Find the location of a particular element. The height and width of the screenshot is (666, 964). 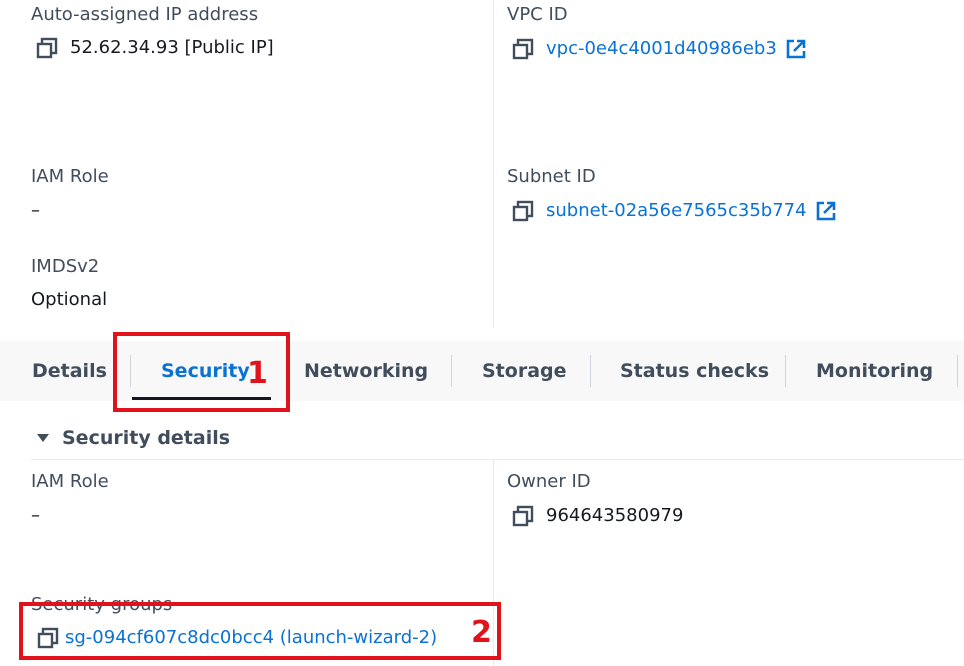

tab-details: Details is located at coordinates (69, 371).